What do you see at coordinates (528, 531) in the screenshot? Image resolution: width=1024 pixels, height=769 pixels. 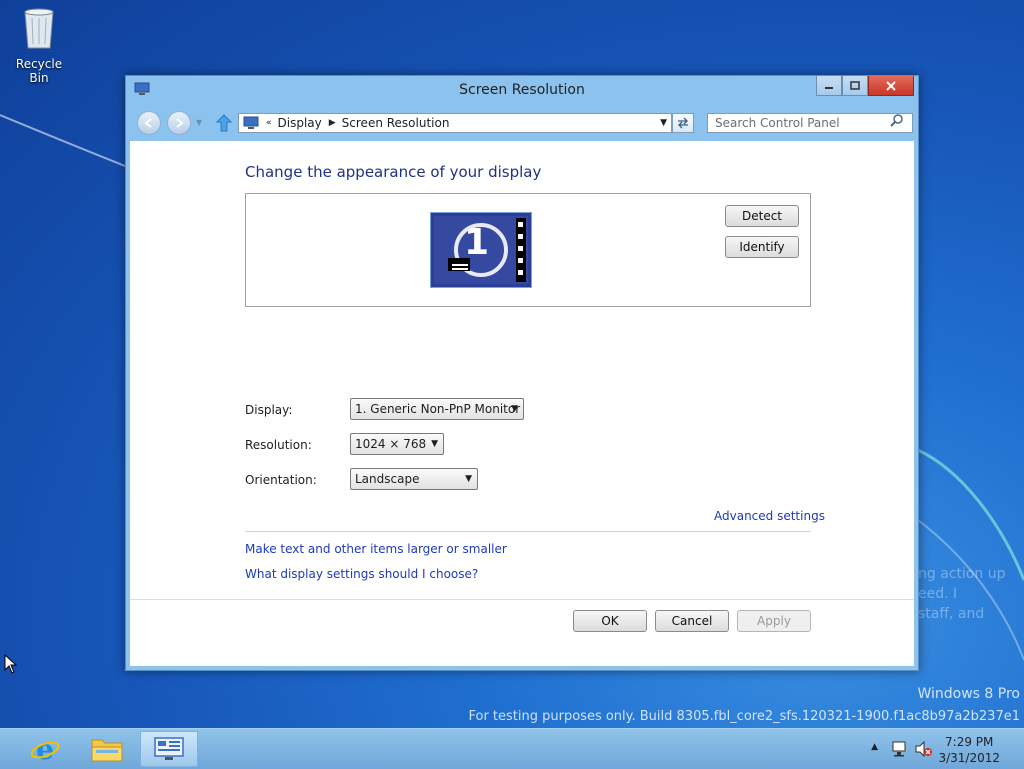 I see `divider` at bounding box center [528, 531].